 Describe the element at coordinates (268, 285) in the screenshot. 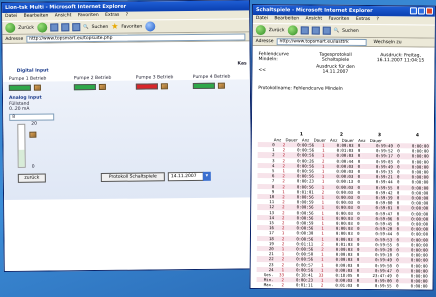

I see `table-cell: Max.` at that location.